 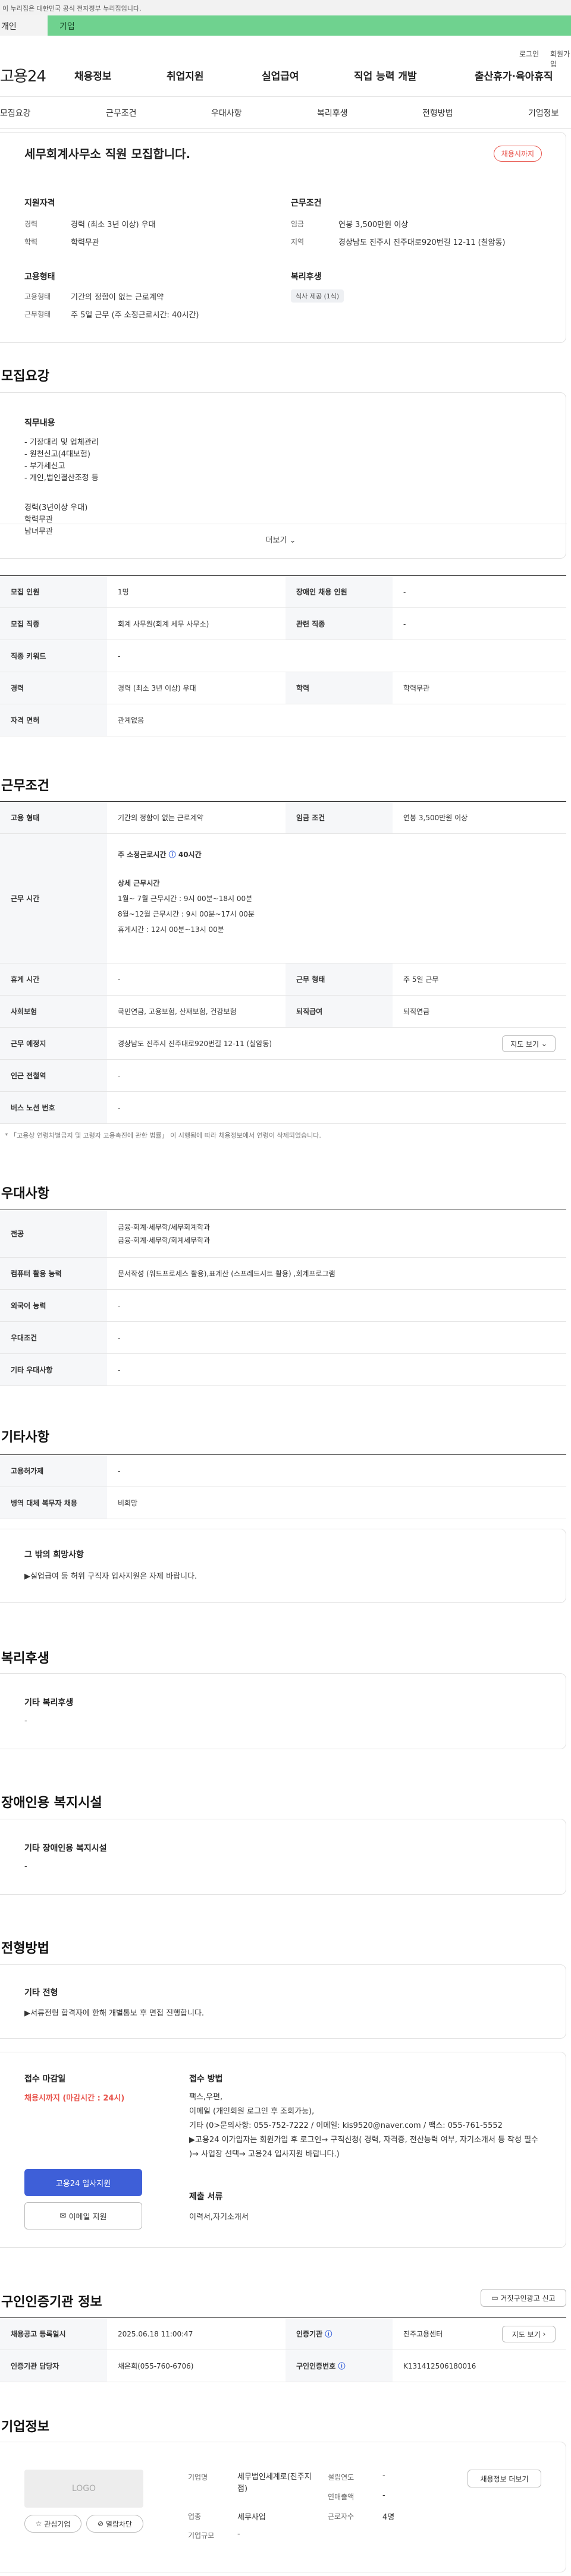 I want to click on tab-recruit: 모집요강, so click(x=16, y=113).